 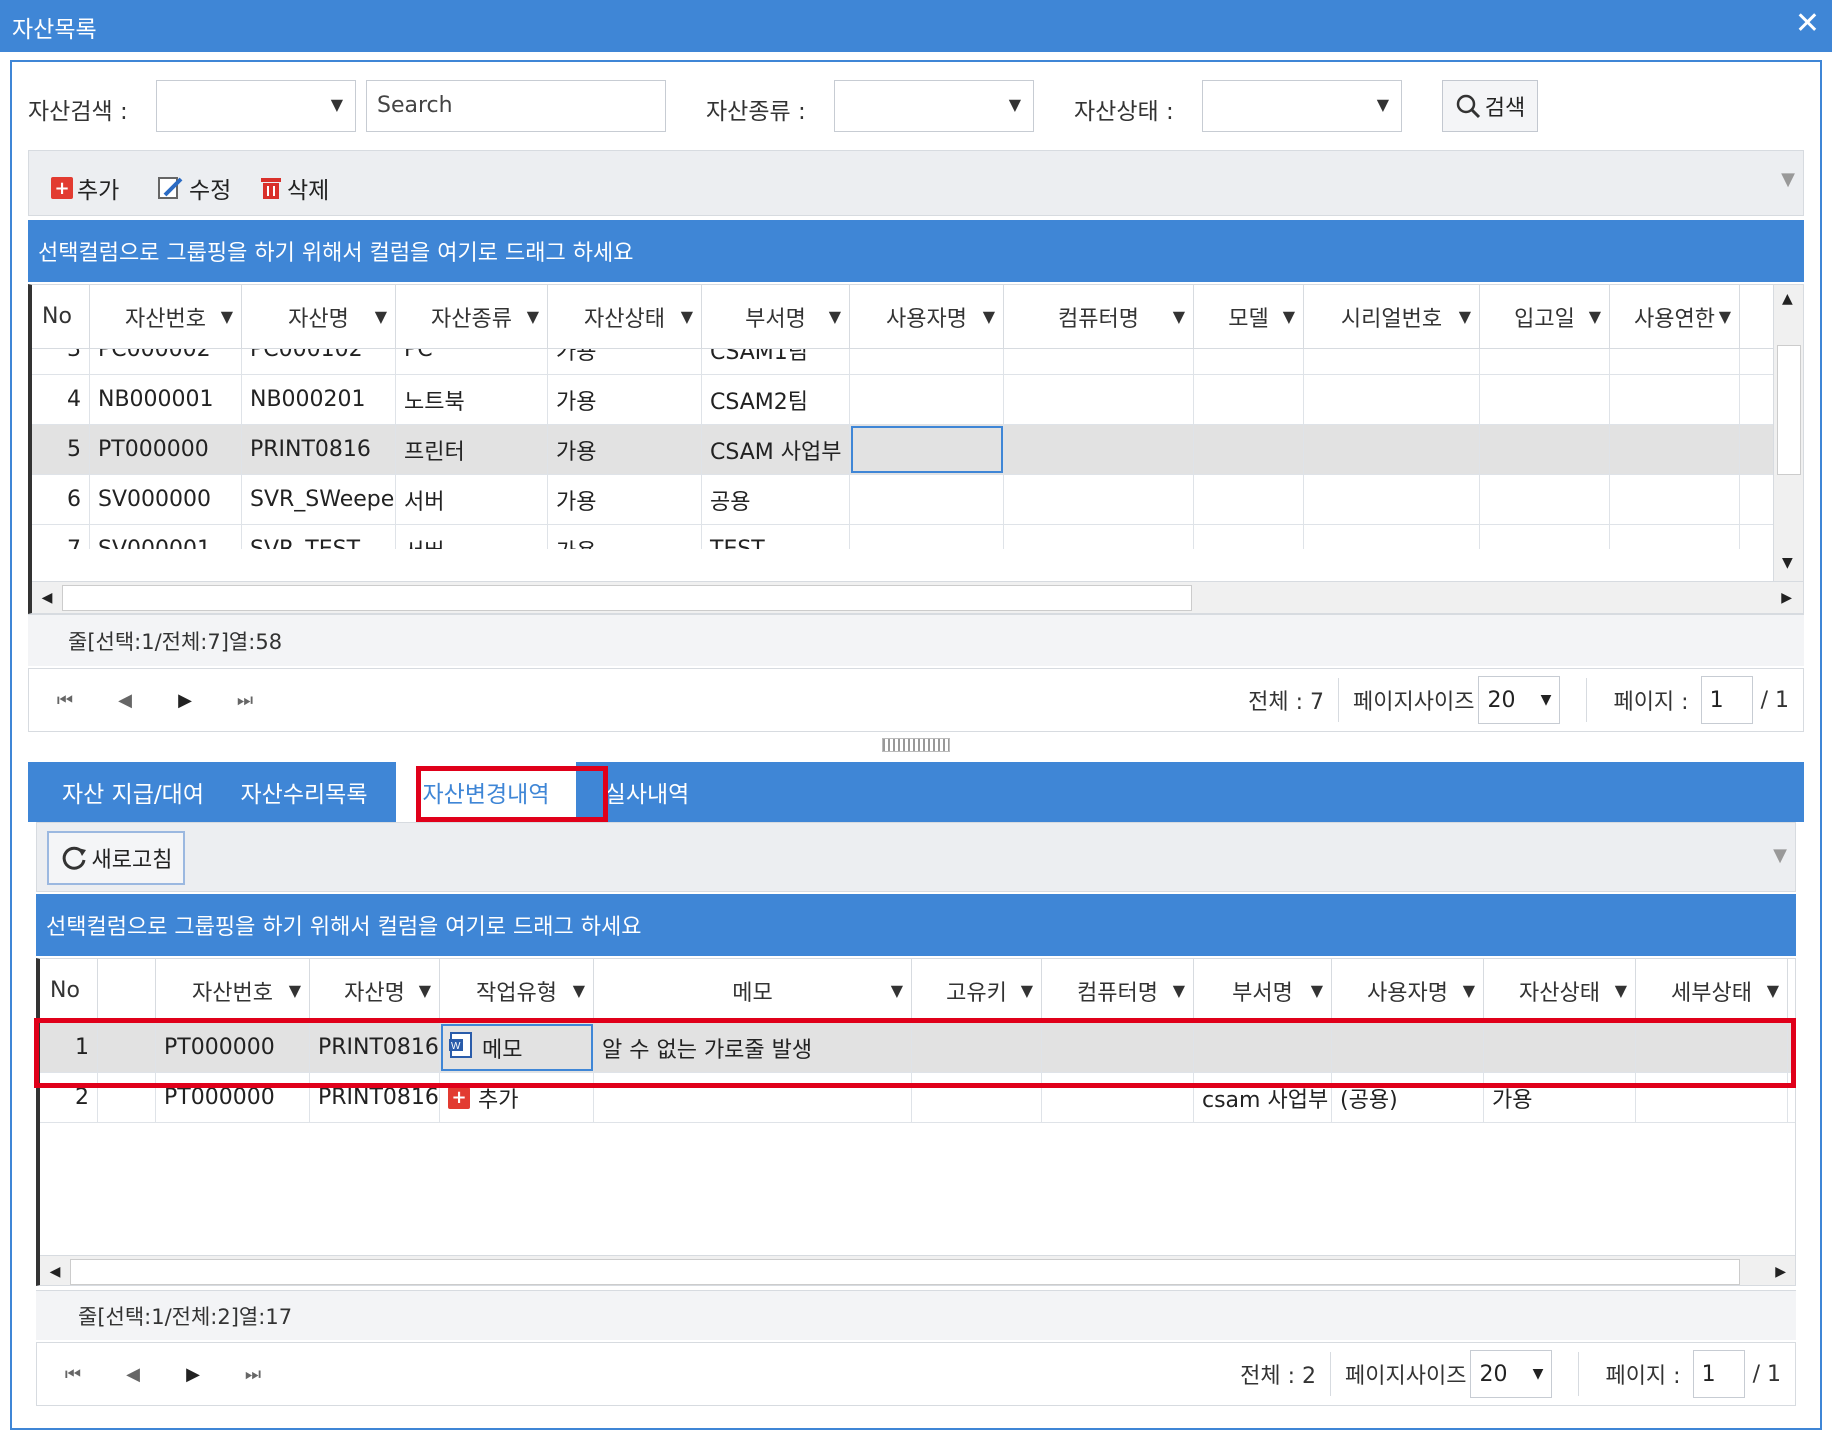 I want to click on table-row: 7SV000001SVR_TEST서버가용TEST, so click(x=917, y=537).